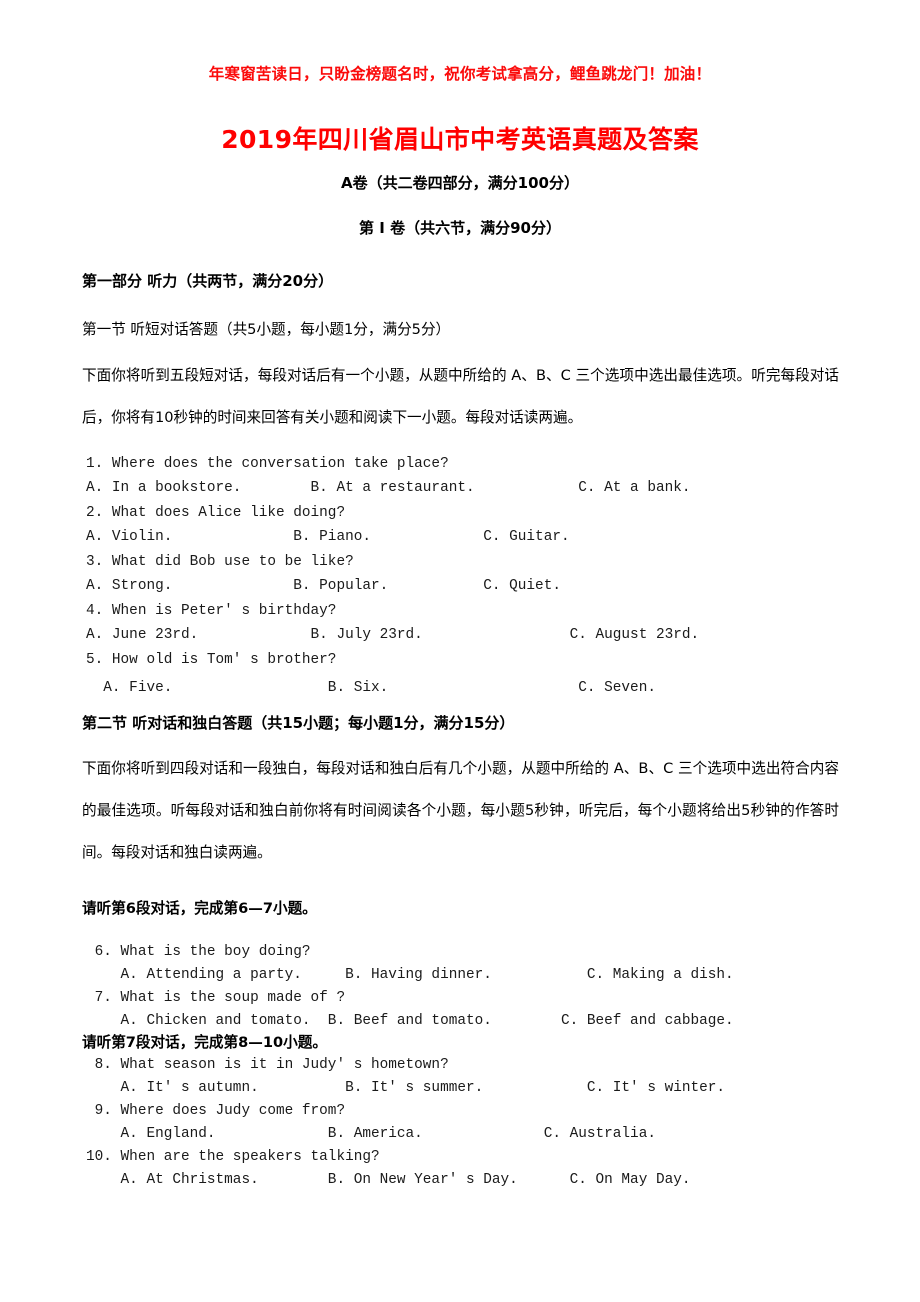  I want to click on question-7-stem: 7. What is the soup made of ?, so click(216, 998).